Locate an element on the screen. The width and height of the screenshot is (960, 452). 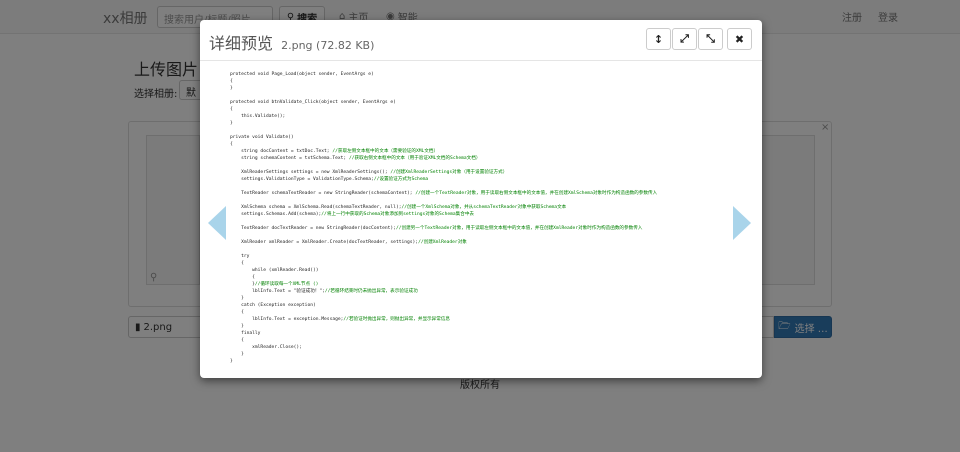
modal-title: 详细预览 2.png (72.82 KB) is located at coordinates (291, 42).